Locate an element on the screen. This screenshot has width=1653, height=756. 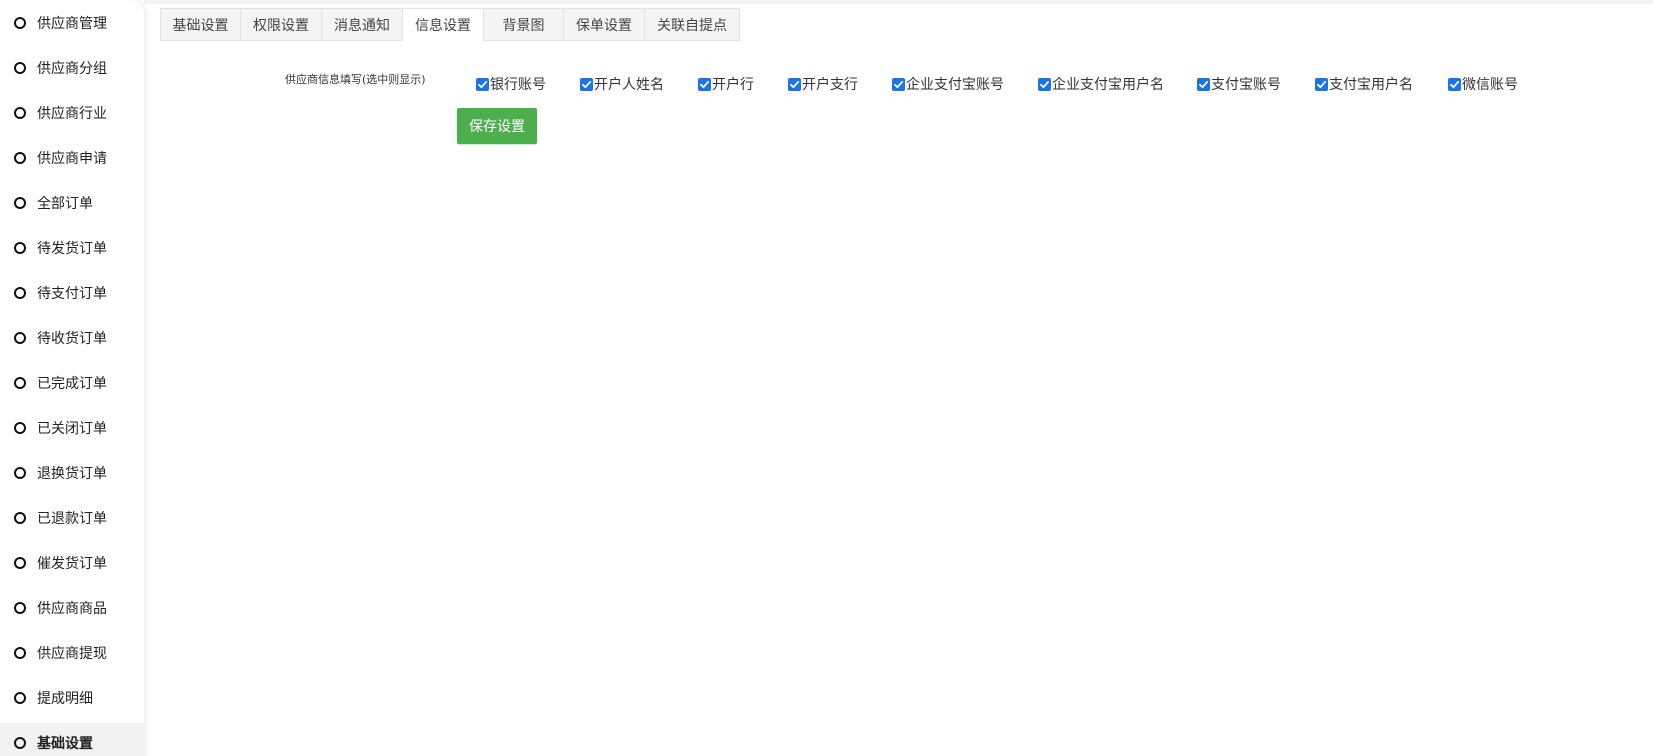
checkbox-alipay-account: 支付宝账号 is located at coordinates (1239, 84).